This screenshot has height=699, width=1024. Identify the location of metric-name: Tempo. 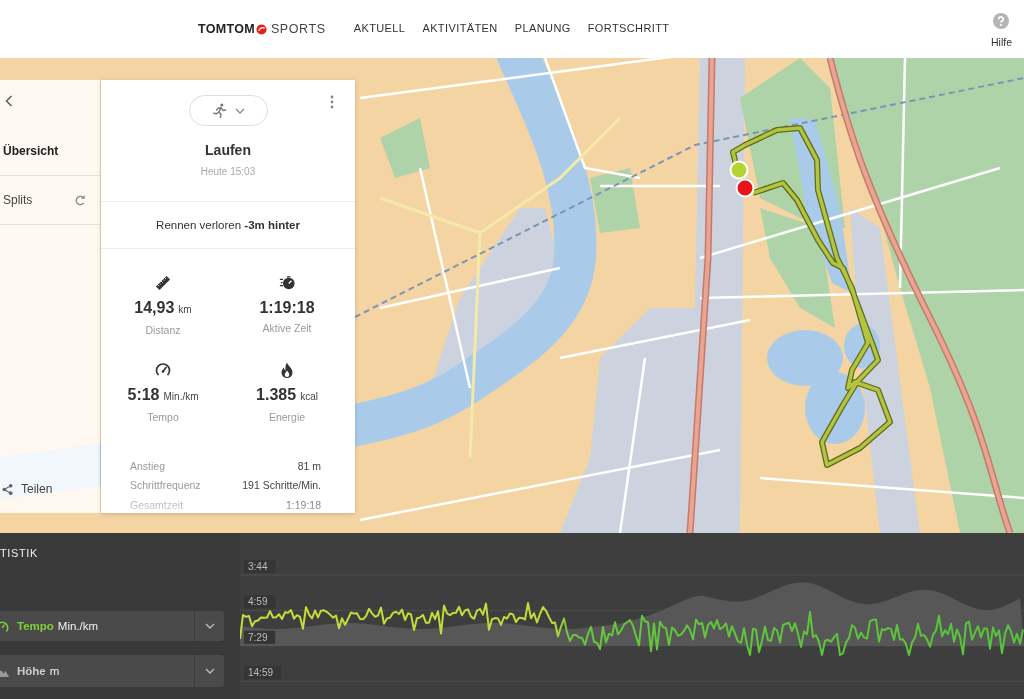
(35, 626).